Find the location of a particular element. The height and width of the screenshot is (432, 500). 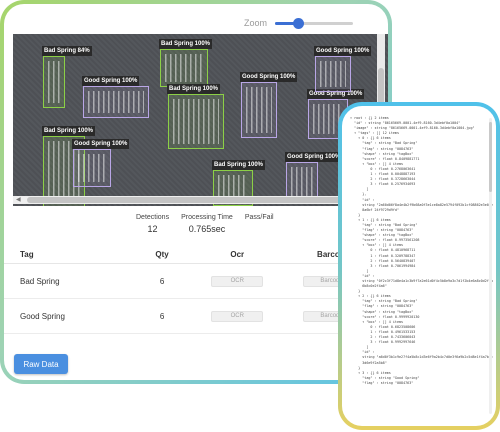

image-horizontal-scroll-thumb is located at coordinates (192, 200).